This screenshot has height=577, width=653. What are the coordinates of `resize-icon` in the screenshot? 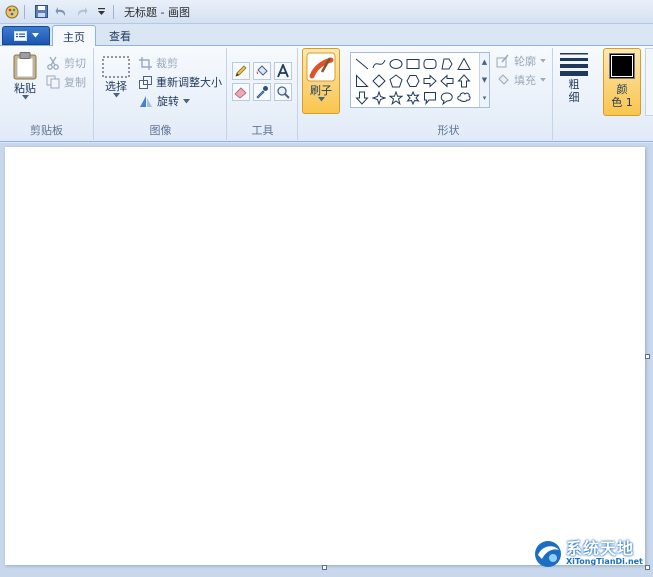 It's located at (145, 82).